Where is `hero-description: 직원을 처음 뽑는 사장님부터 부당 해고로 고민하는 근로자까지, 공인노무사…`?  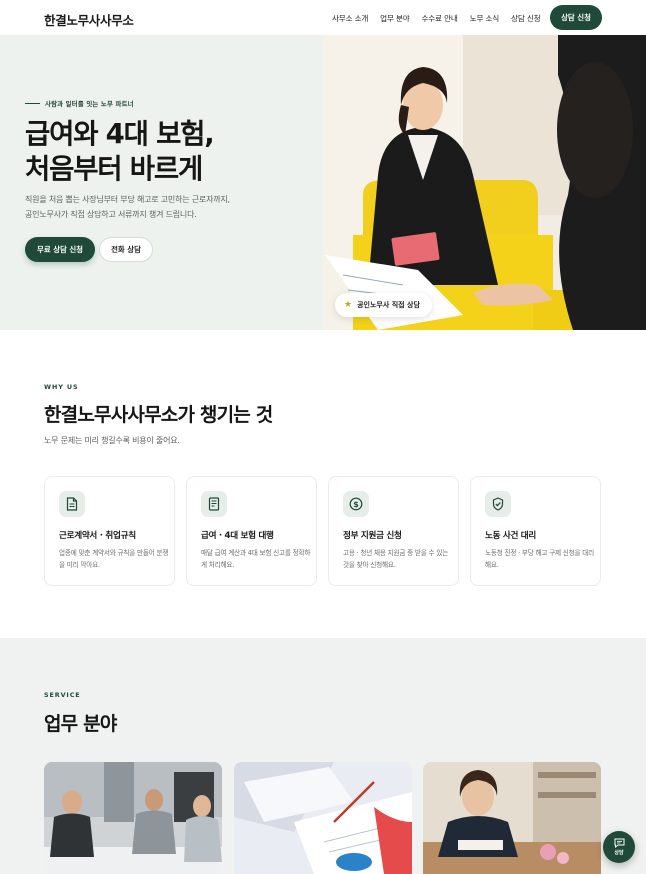
hero-description: 직원을 처음 뽑는 사장님부터 부당 해고로 고민하는 근로자까지, 공인노무사… is located at coordinates (127, 207).